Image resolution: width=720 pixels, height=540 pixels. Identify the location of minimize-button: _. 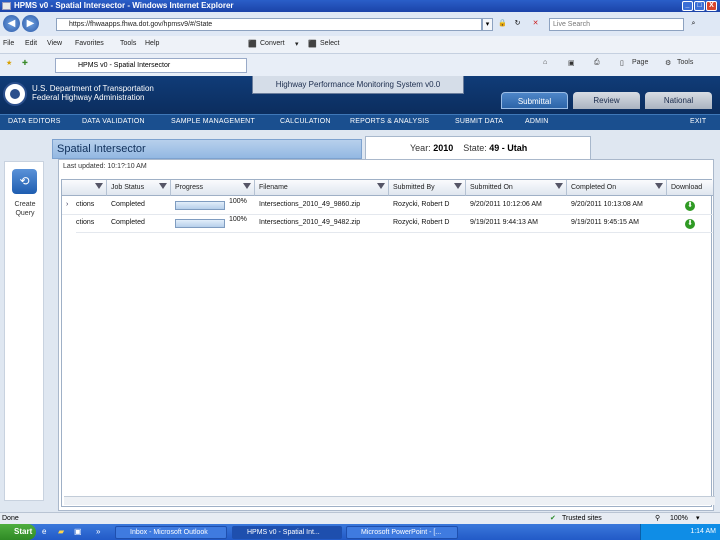
(687, 6).